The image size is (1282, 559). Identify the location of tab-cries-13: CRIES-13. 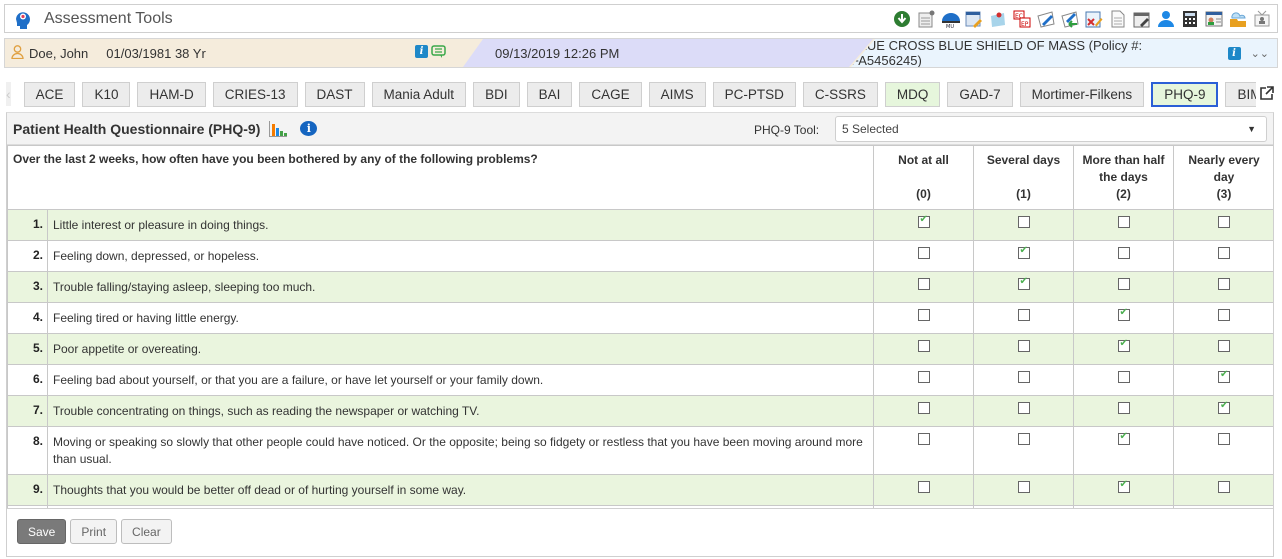
(255, 94).